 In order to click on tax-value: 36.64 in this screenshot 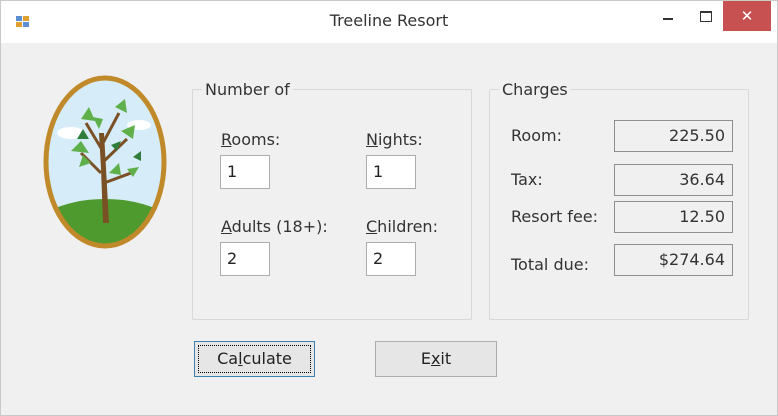, I will do `click(673, 180)`.